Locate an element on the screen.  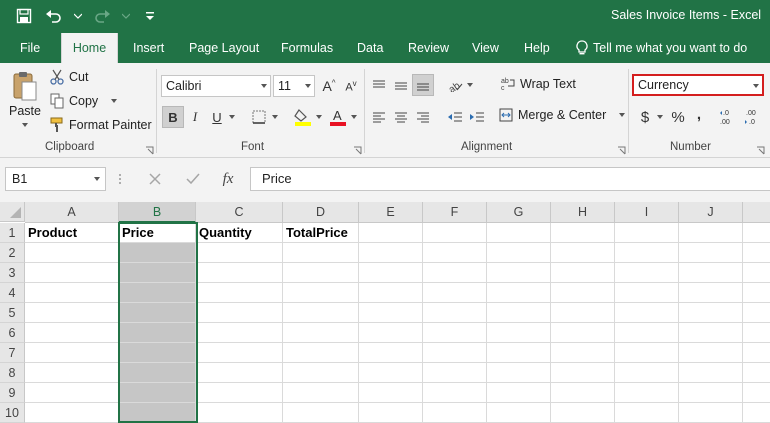
underline-button: U is located at coordinates (217, 117).